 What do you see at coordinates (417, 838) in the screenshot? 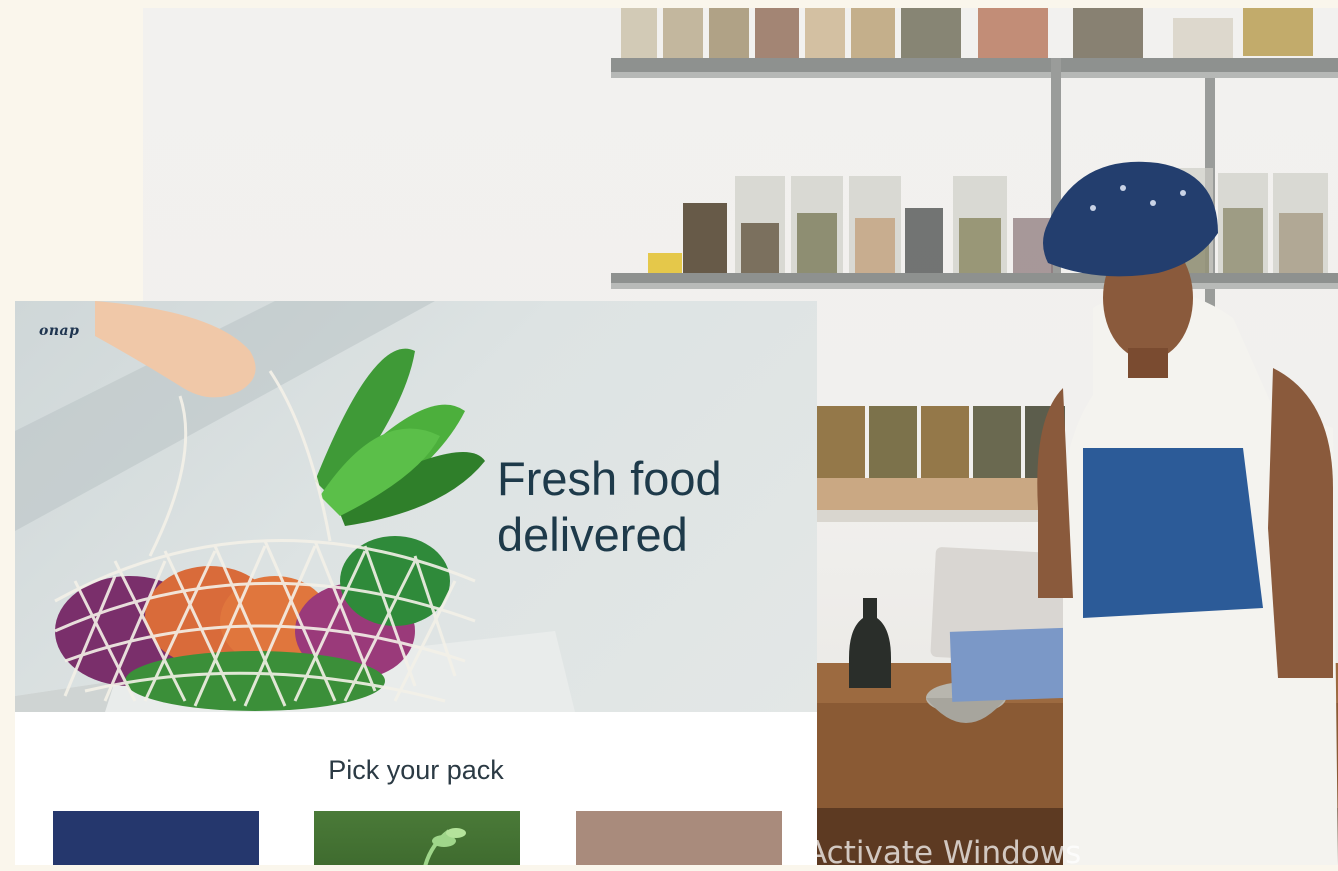
I see `pack-tile-green` at bounding box center [417, 838].